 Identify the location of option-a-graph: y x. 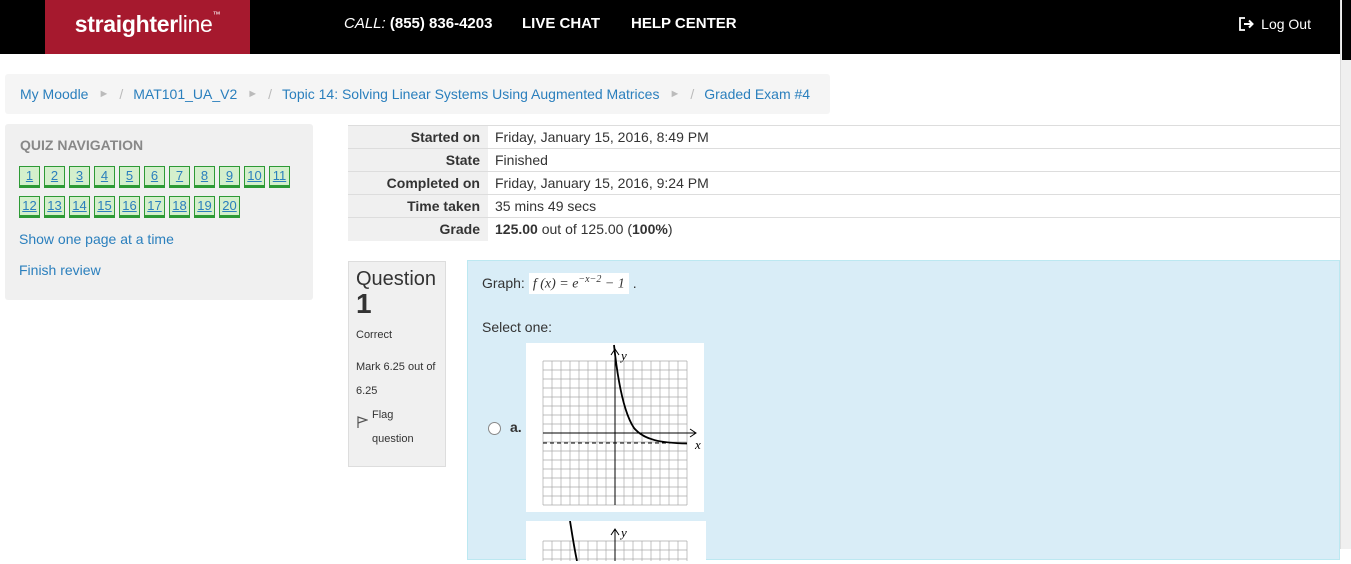
(615, 427).